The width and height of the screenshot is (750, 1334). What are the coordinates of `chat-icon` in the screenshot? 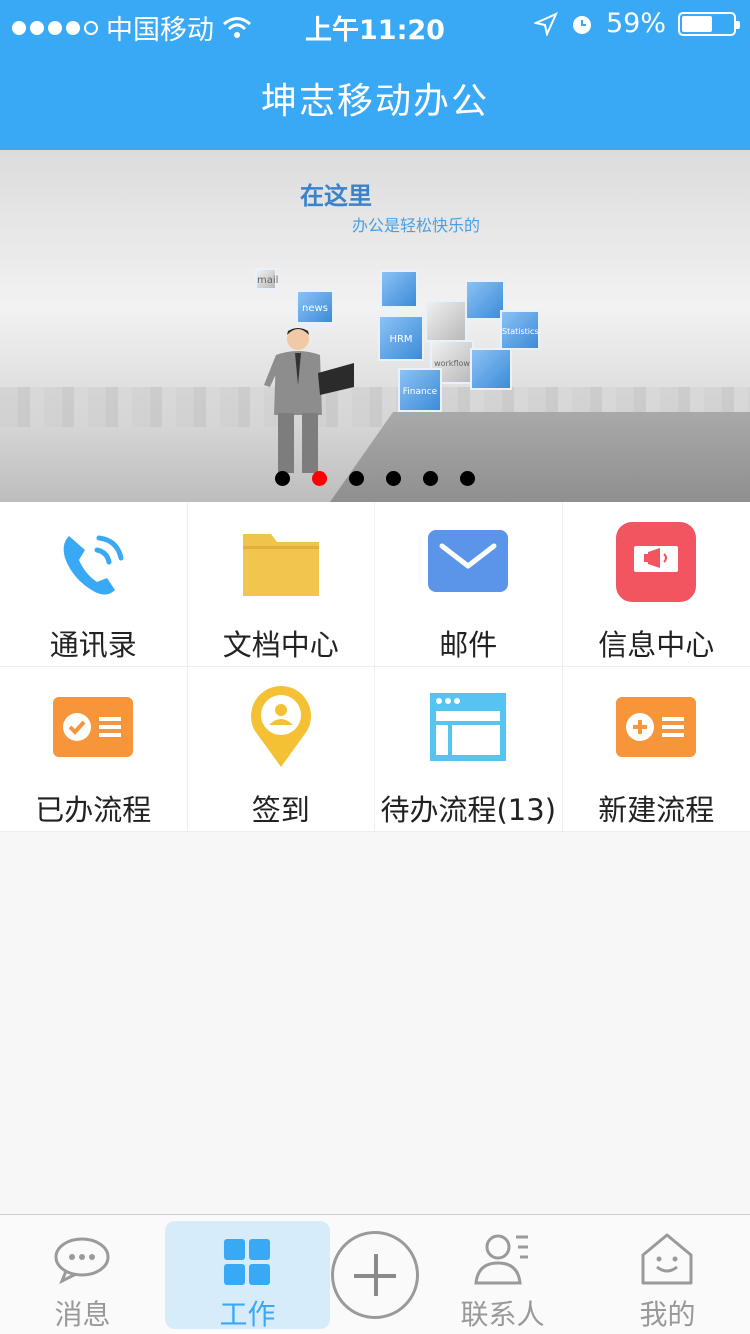 It's located at (82, 1261).